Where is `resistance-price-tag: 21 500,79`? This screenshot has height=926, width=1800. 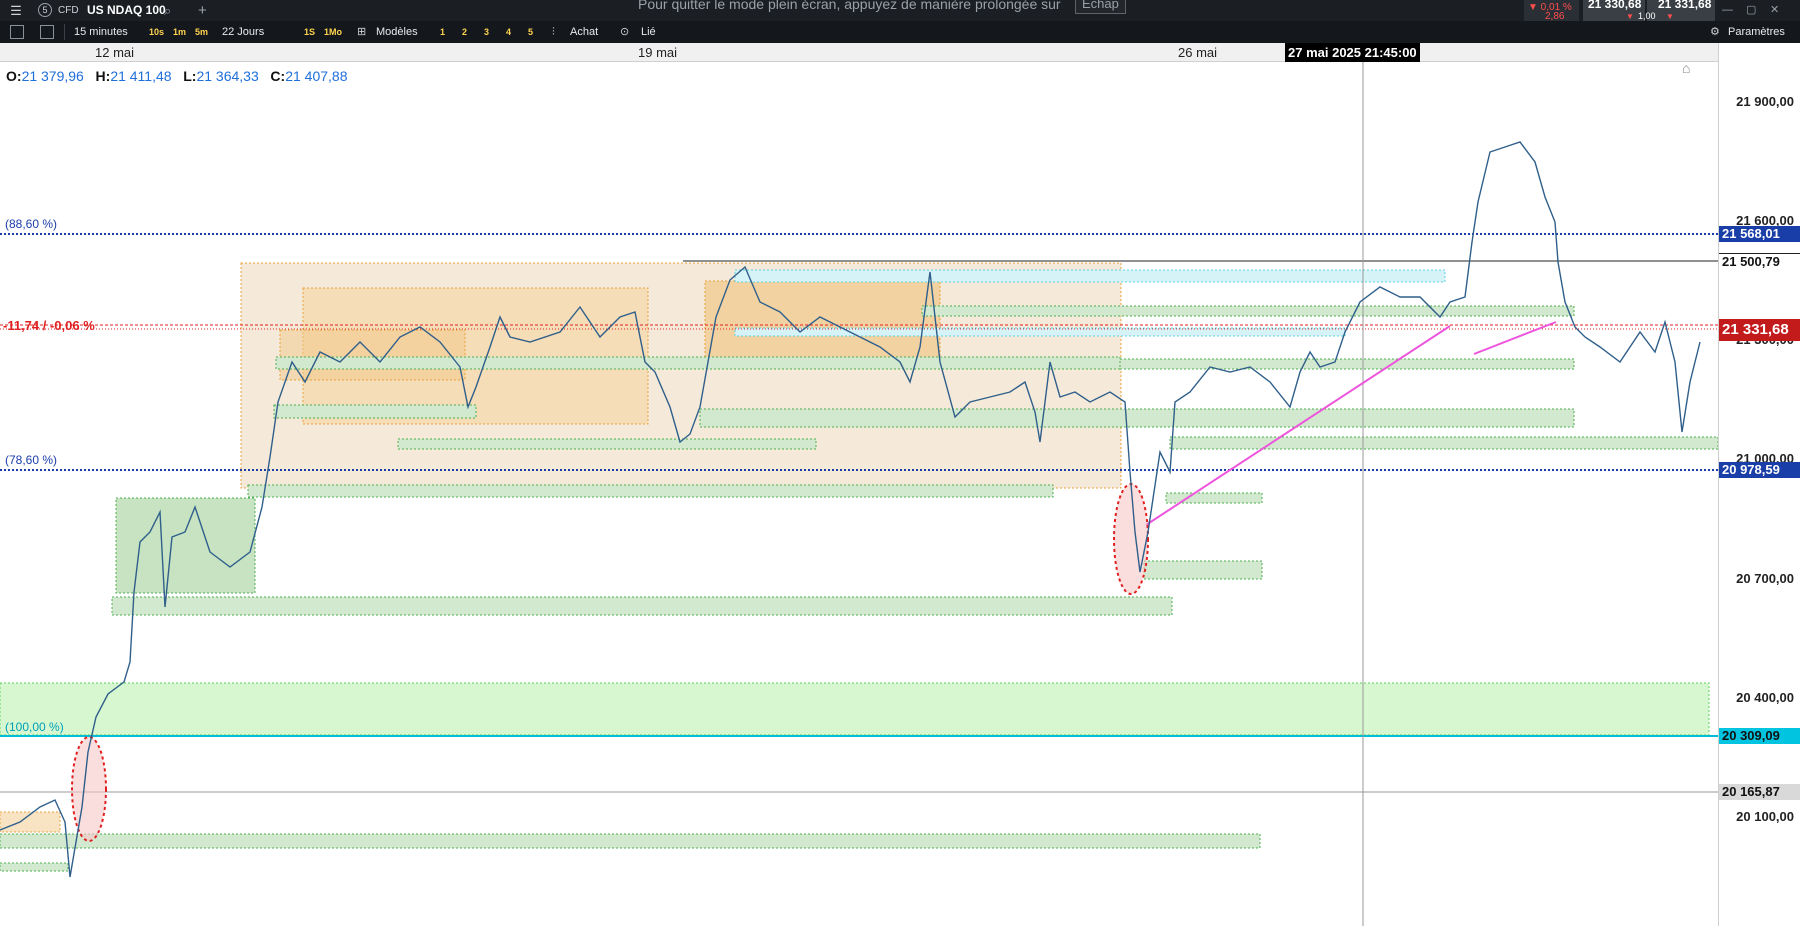 resistance-price-tag: 21 500,79 is located at coordinates (1759, 261).